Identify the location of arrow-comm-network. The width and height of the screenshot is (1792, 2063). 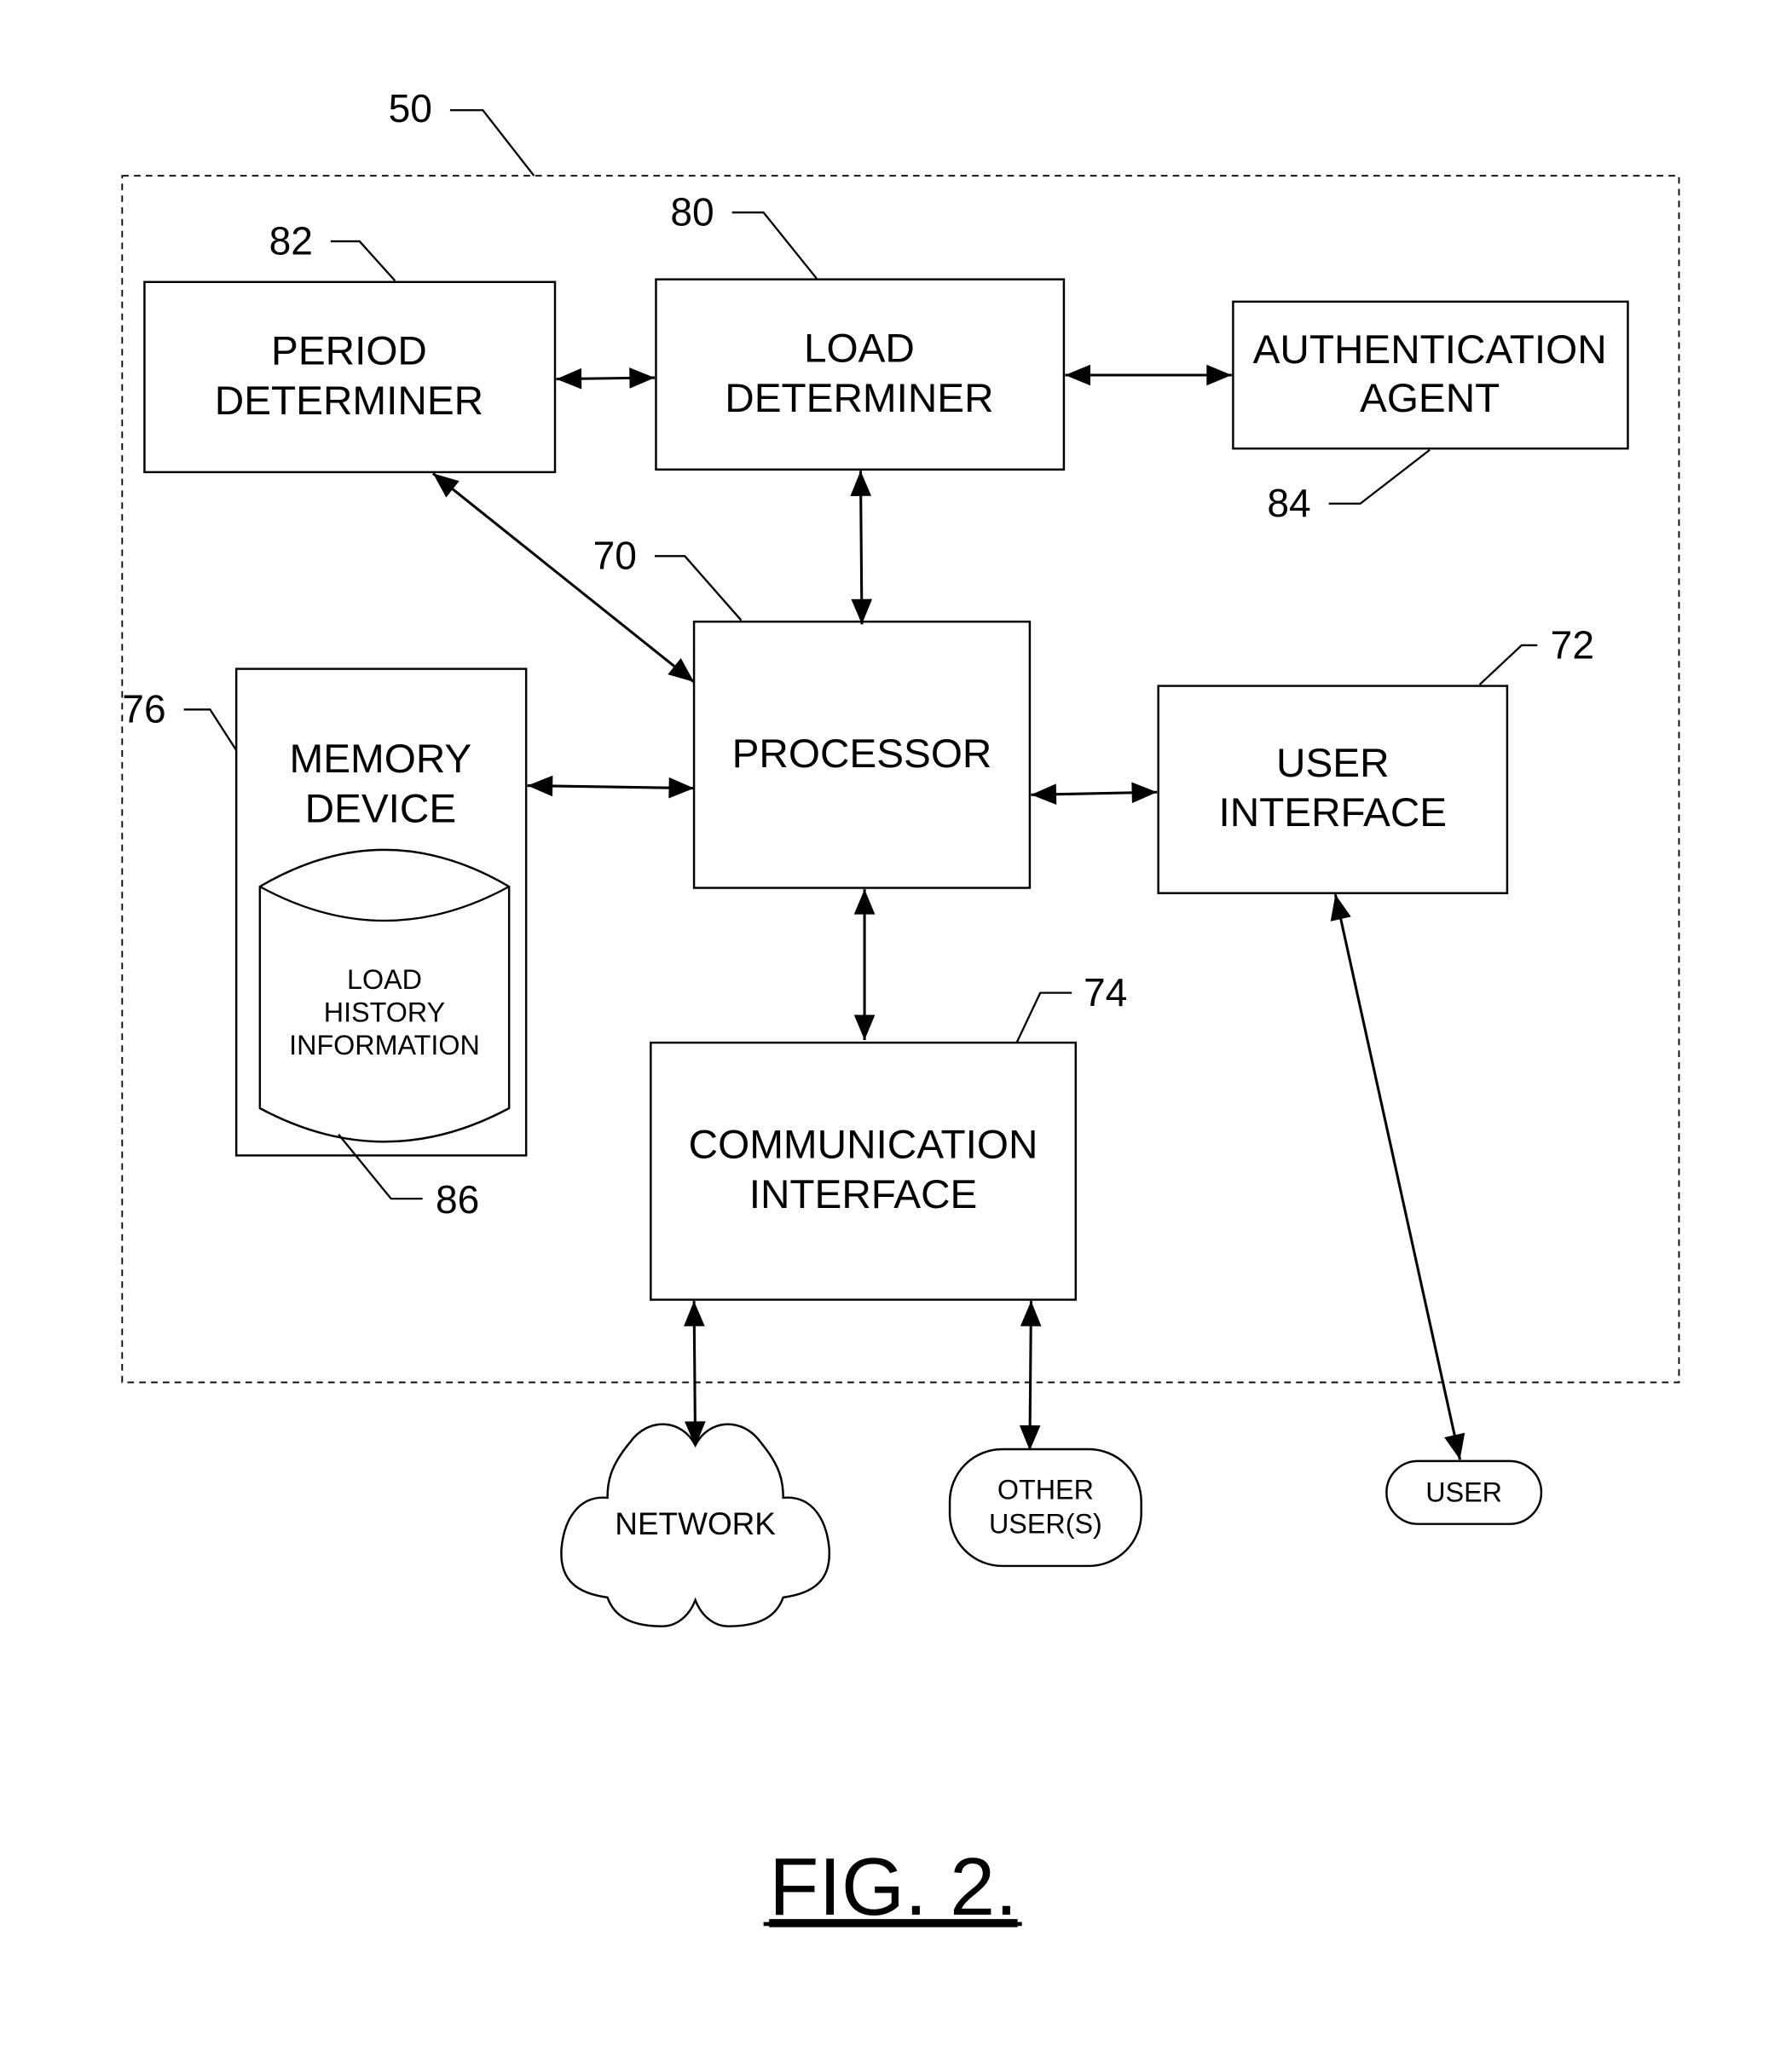
(695, 1374).